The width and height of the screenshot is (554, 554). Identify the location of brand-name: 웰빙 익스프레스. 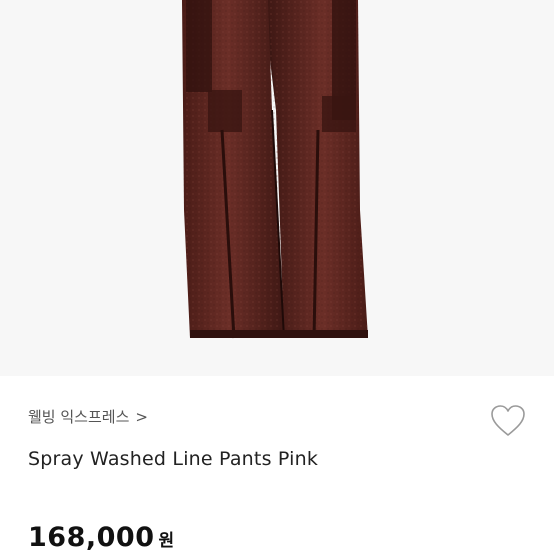
(79, 417).